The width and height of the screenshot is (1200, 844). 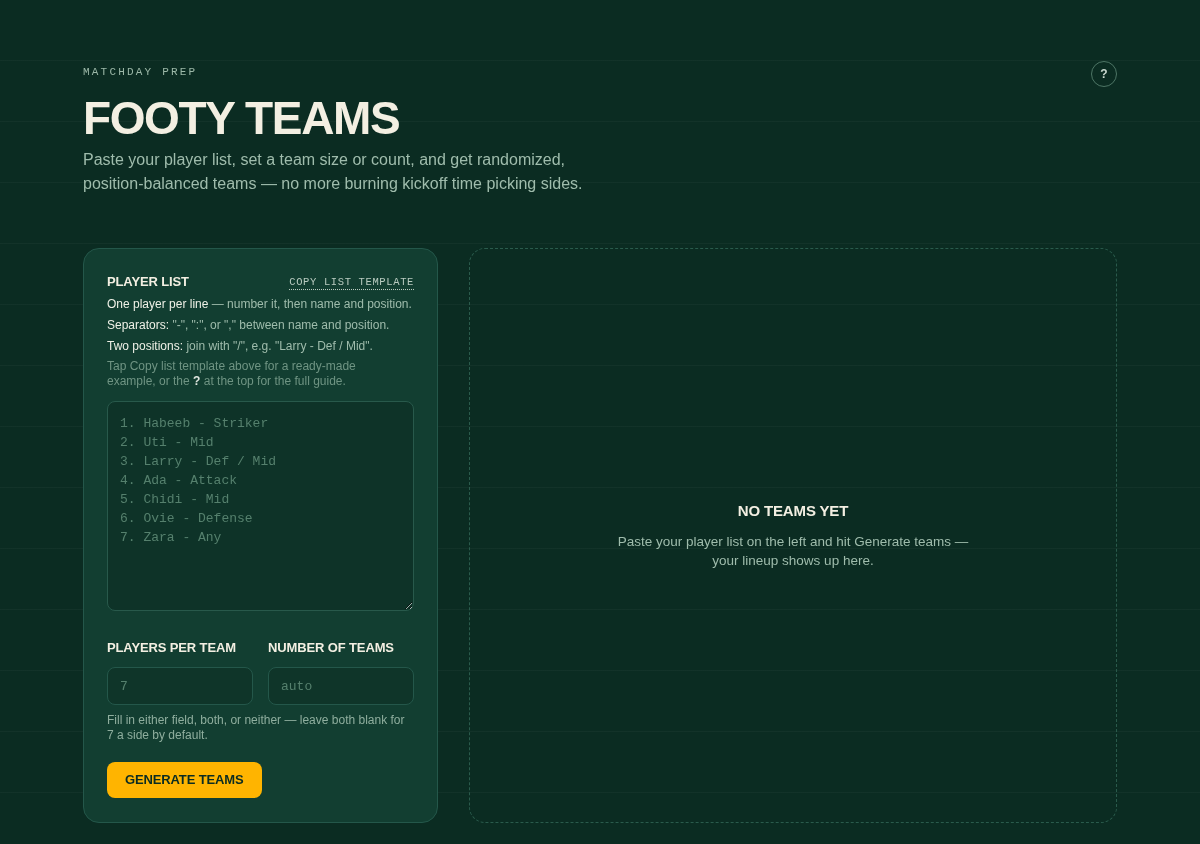 I want to click on section-heading: PLAYER LIST, so click(x=148, y=282).